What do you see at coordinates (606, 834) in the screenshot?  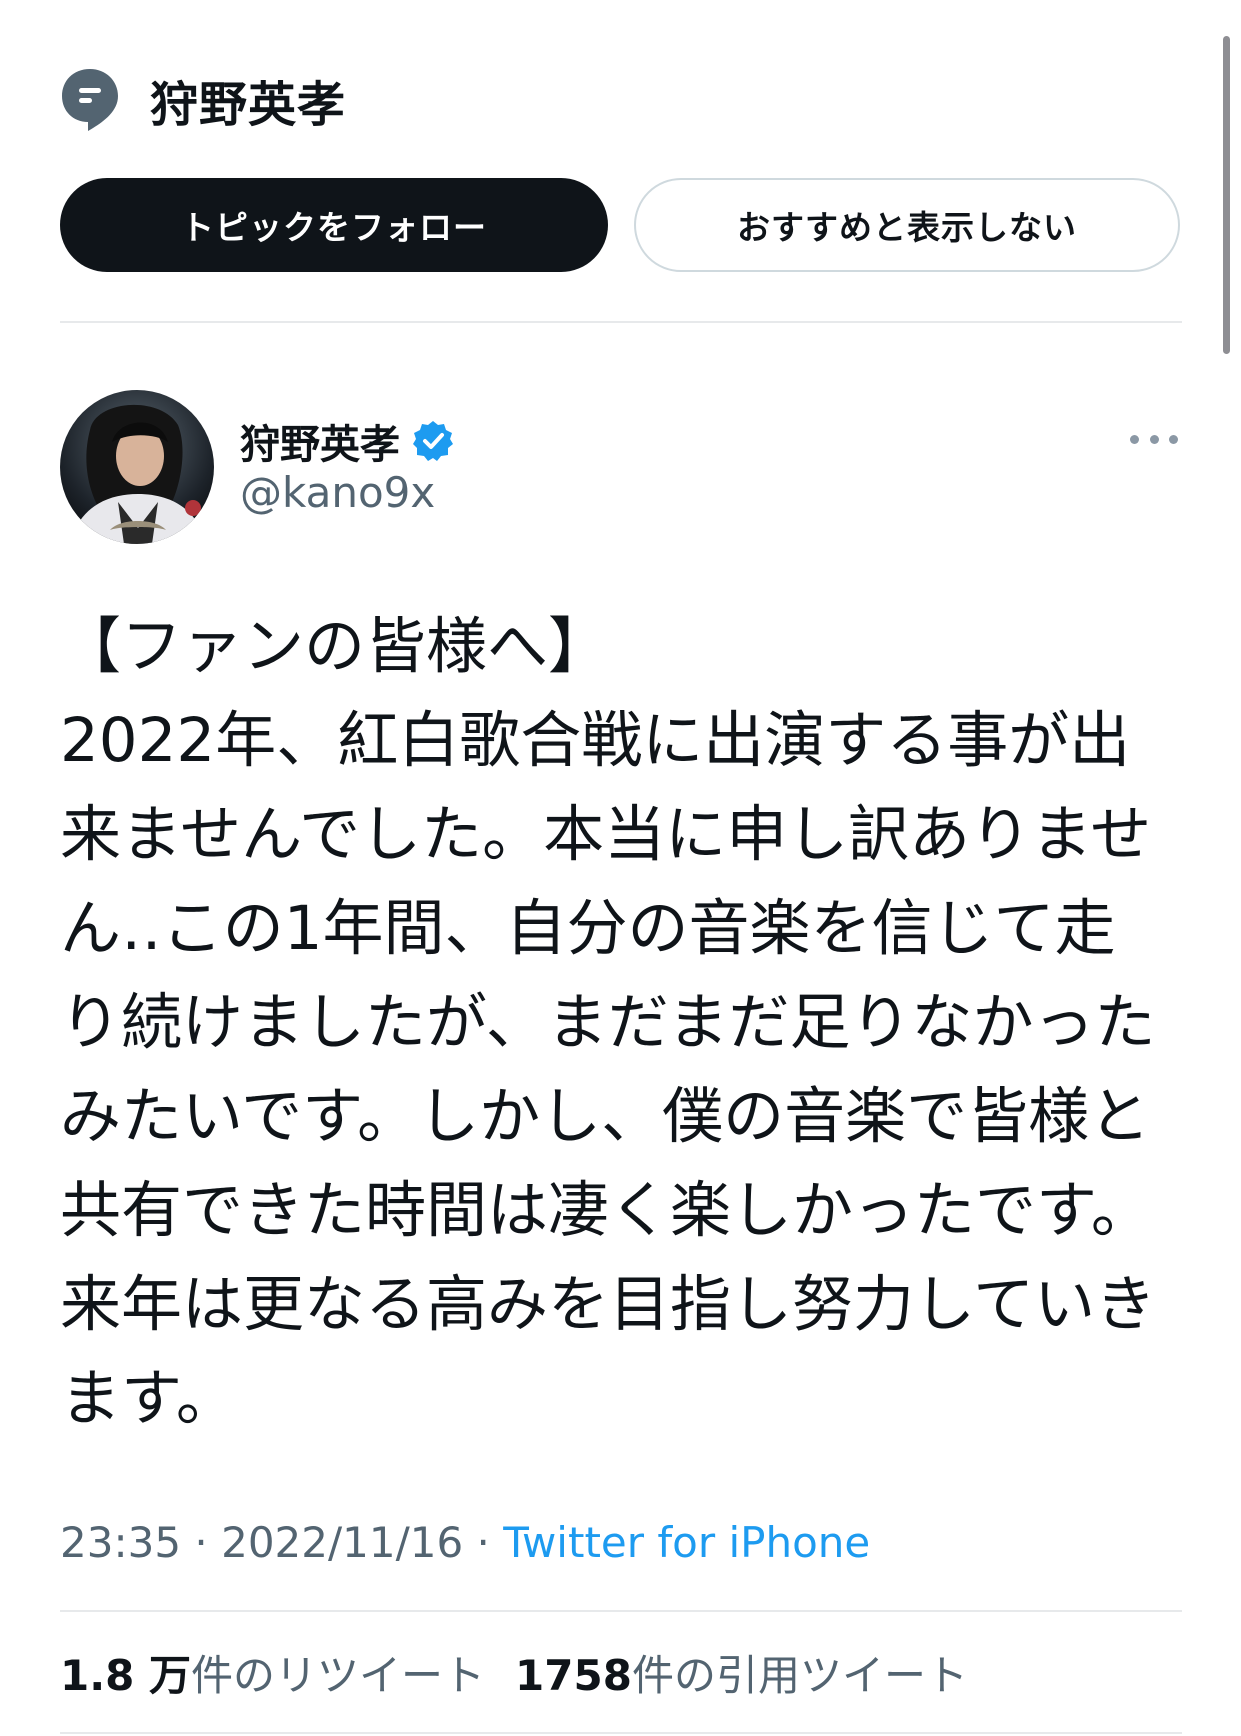 I see `tweet-line: 来ませんでした。本当に申し訳ありませ` at bounding box center [606, 834].